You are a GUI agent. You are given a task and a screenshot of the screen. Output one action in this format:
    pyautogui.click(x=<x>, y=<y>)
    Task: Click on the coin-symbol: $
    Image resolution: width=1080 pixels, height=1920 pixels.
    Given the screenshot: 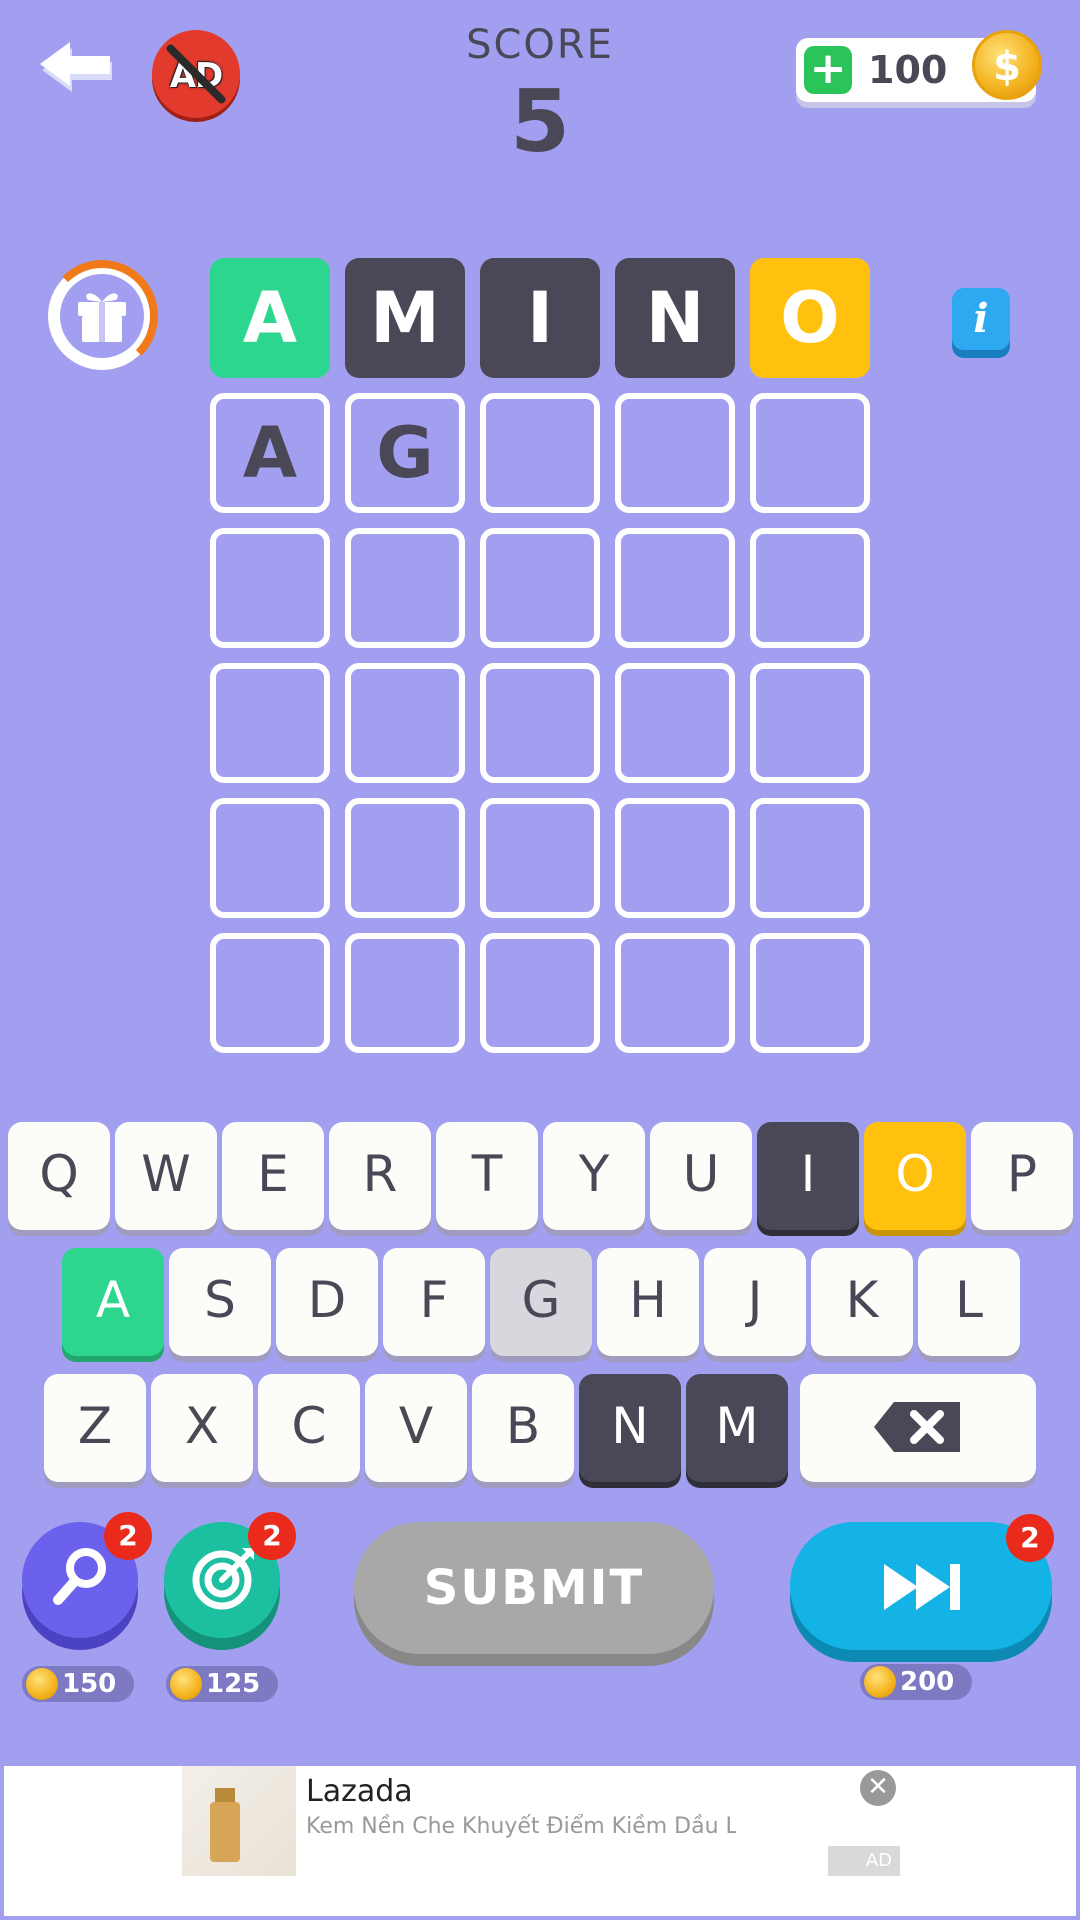 What is the action you would take?
    pyautogui.click(x=1007, y=67)
    